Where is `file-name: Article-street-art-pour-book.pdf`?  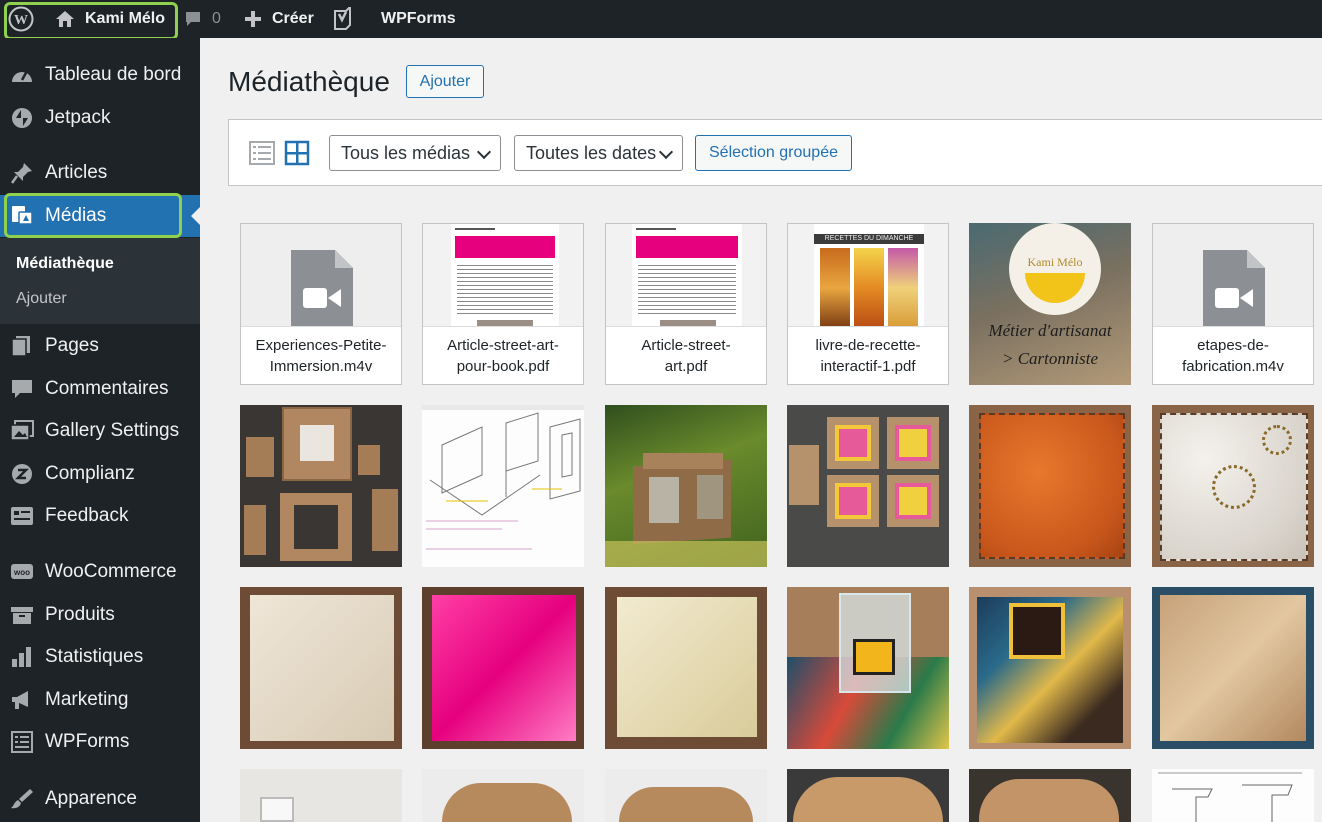 file-name: Article-street-art-pour-book.pdf is located at coordinates (503, 355).